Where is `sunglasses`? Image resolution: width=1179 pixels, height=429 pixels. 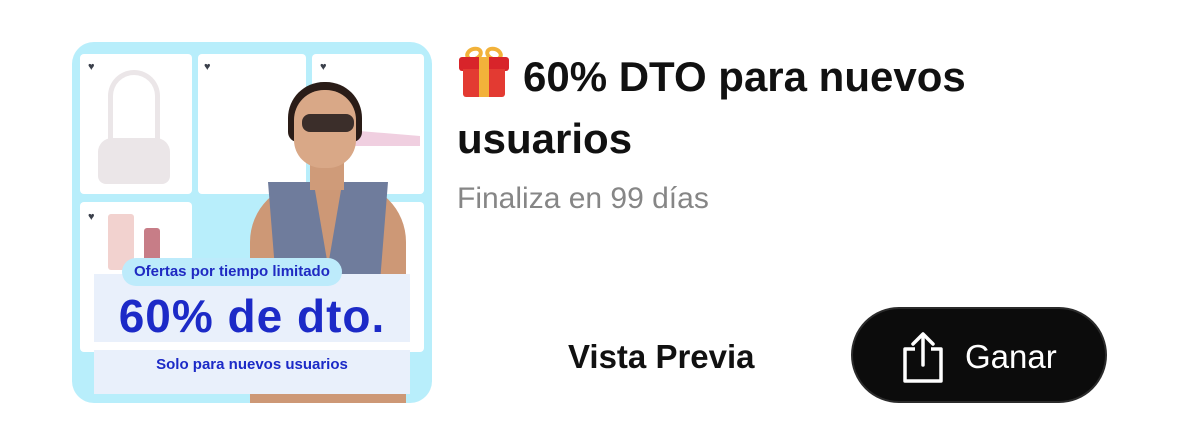
sunglasses is located at coordinates (328, 123).